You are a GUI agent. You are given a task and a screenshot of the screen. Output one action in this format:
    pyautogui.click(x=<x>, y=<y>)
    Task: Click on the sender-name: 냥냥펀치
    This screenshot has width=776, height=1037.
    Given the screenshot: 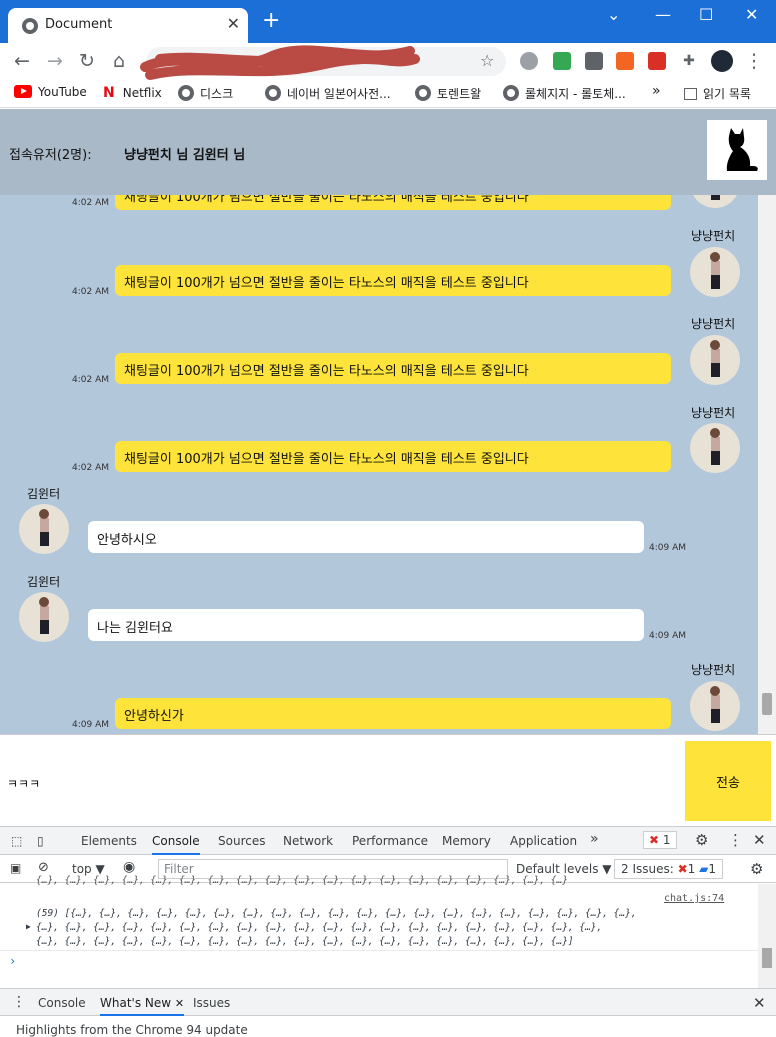 What is the action you would take?
    pyautogui.click(x=713, y=236)
    